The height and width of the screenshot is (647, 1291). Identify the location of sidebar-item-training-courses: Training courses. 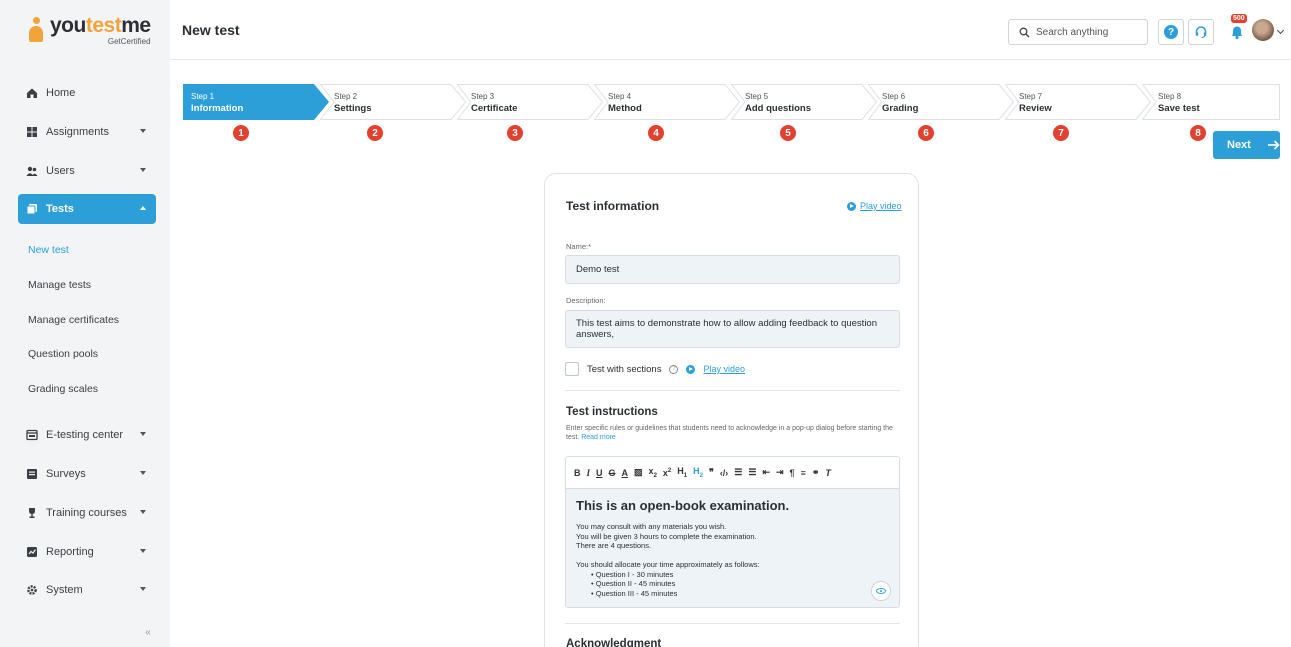
(87, 513).